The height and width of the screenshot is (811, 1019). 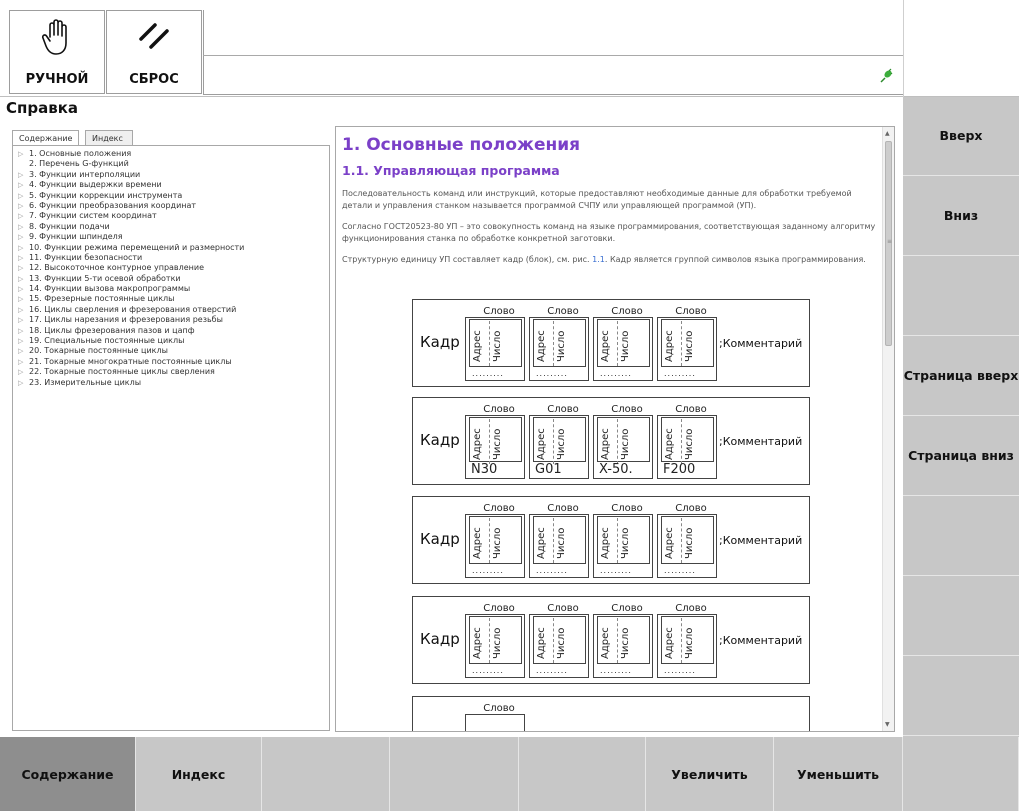 What do you see at coordinates (961, 216) in the screenshot?
I see `page-down-button: Вниз` at bounding box center [961, 216].